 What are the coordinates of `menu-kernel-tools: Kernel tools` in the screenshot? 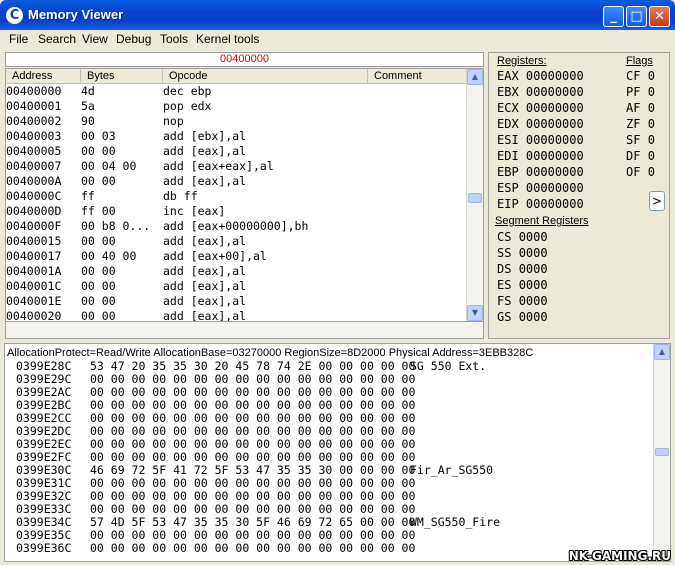 It's located at (227, 39).